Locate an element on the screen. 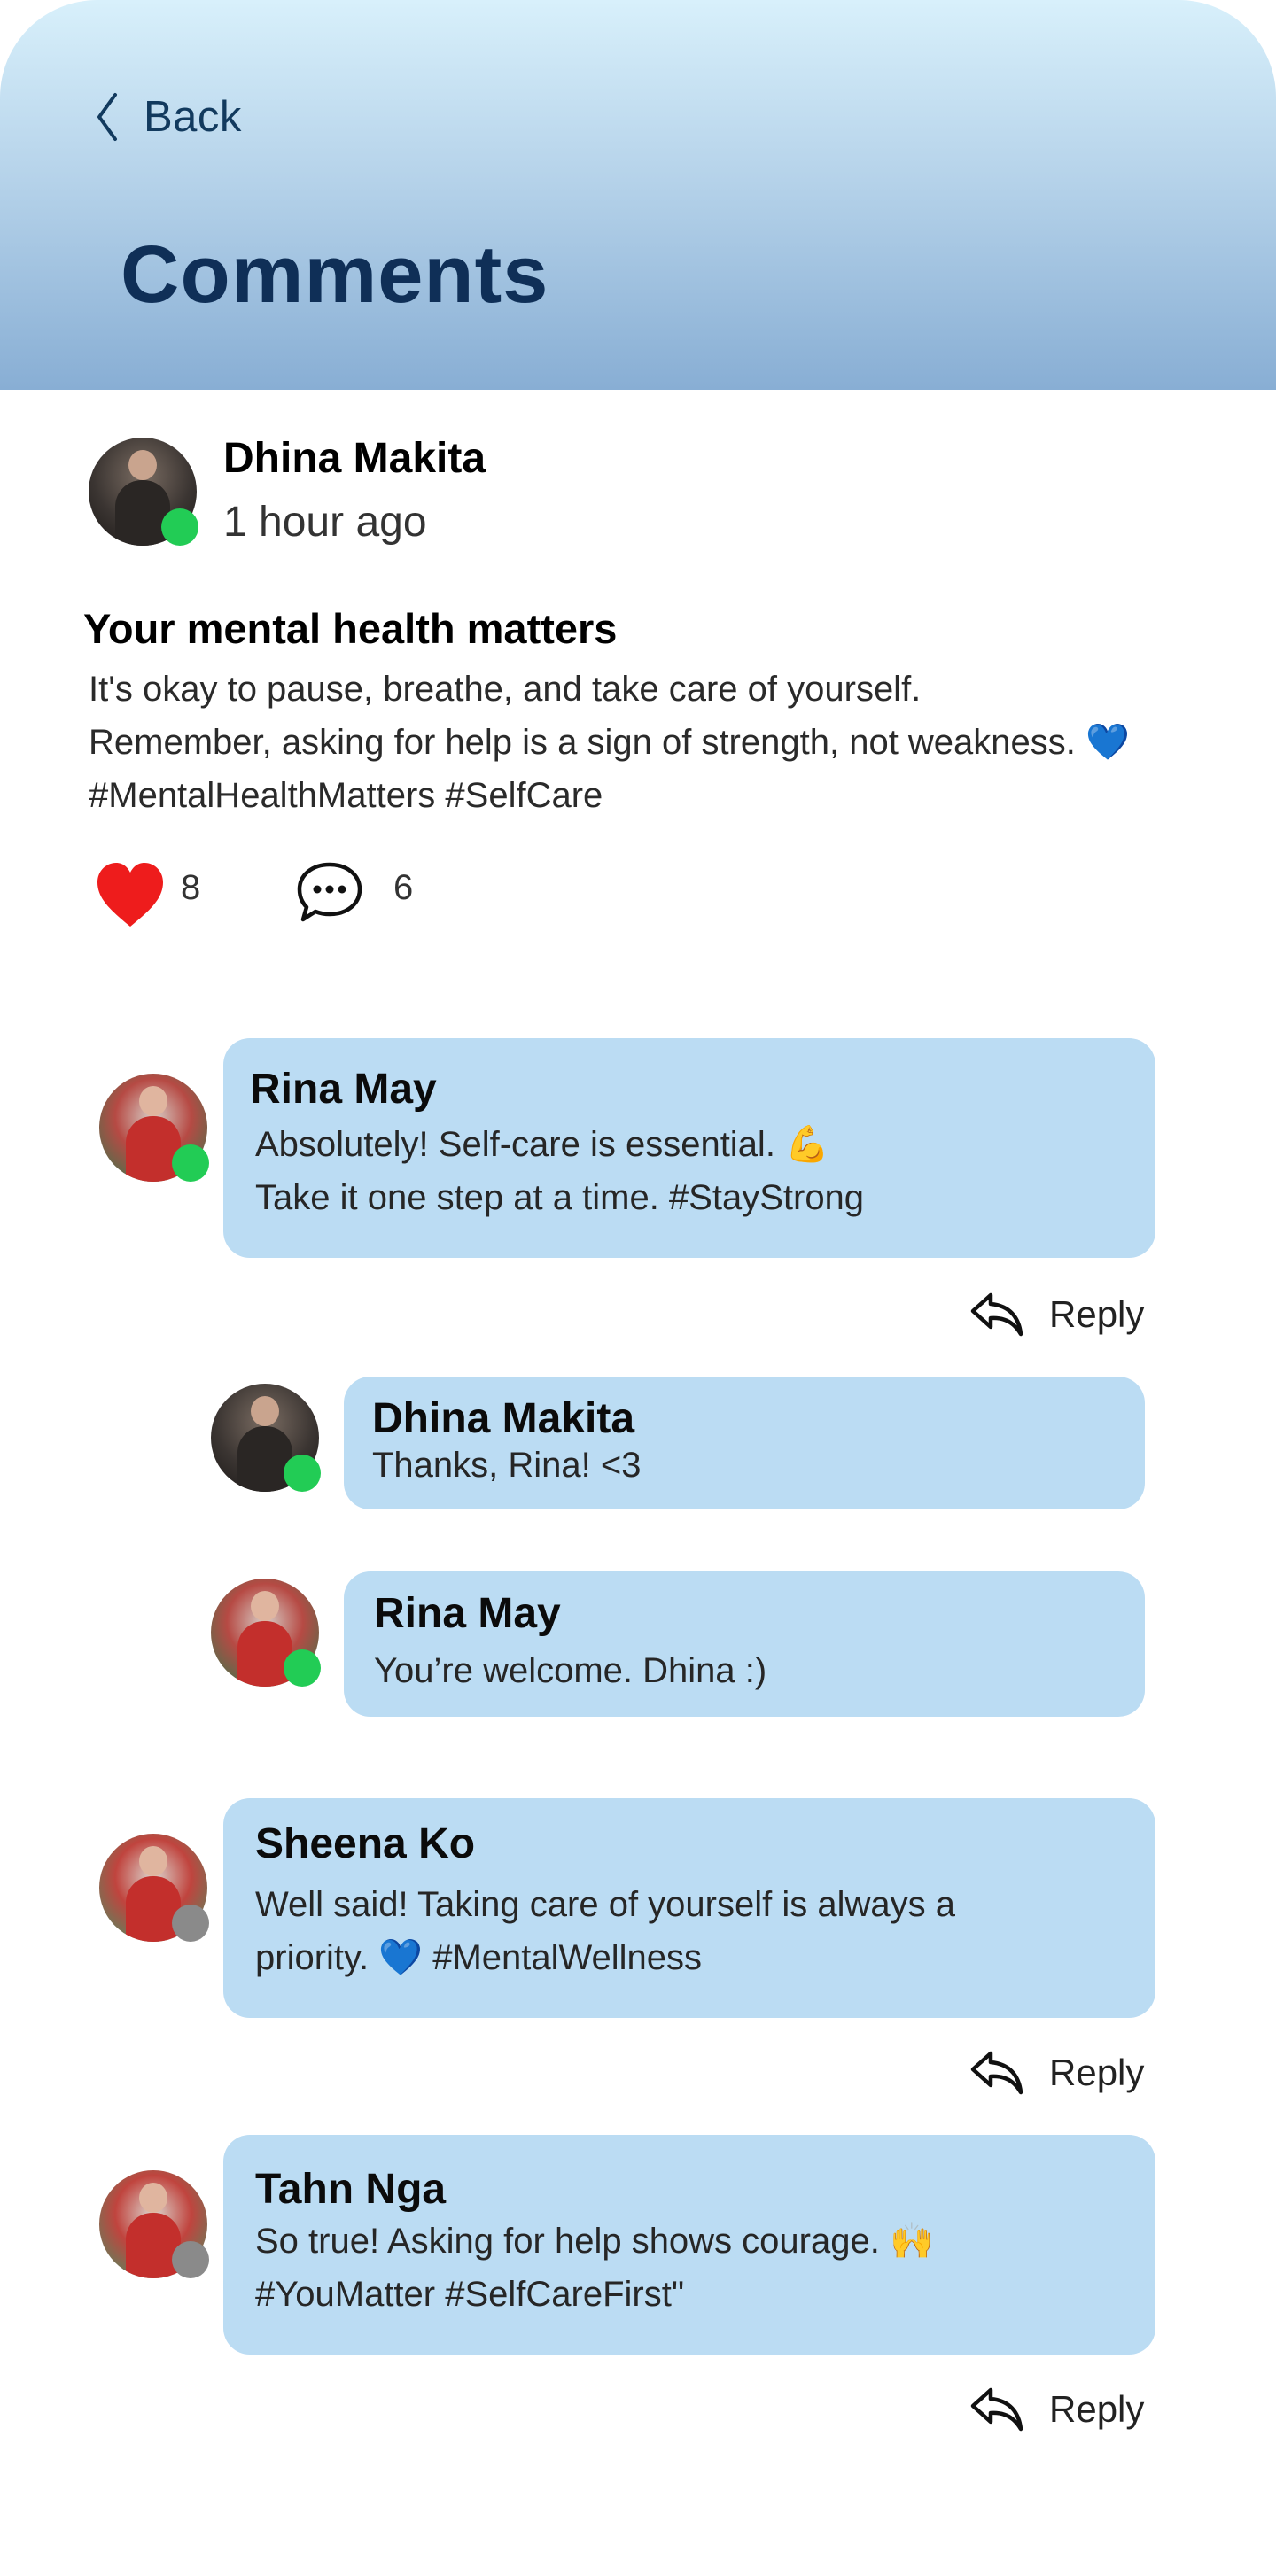  comment-count: 6 is located at coordinates (403, 887).